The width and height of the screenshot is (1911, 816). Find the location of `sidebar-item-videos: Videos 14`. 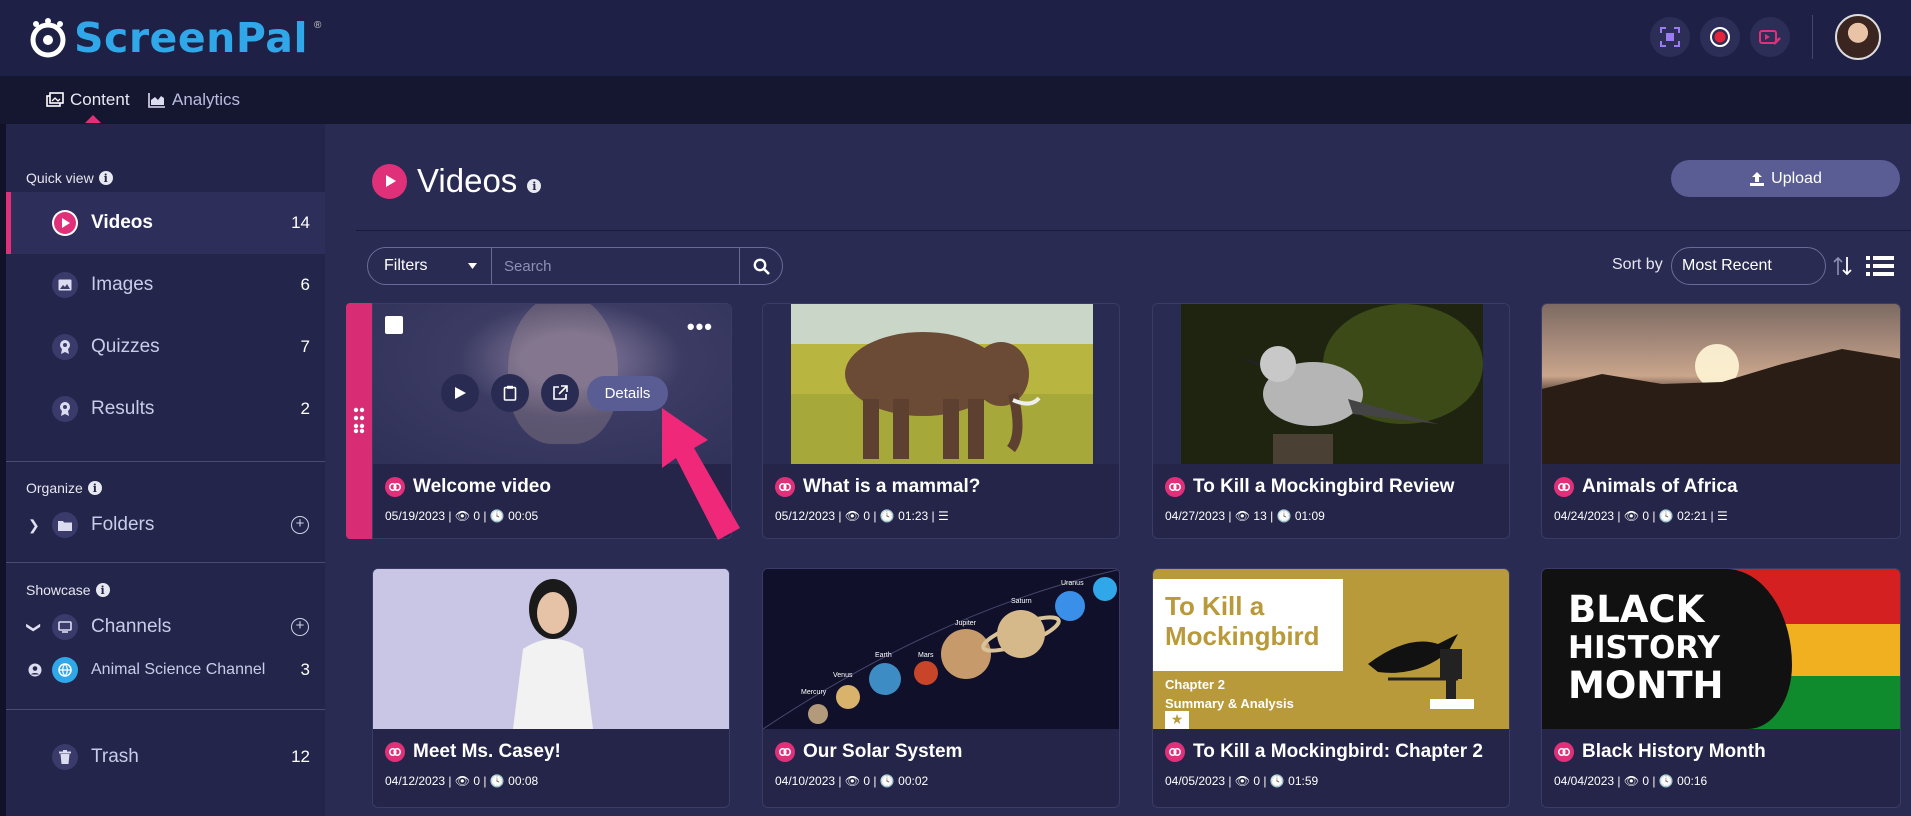

sidebar-item-videos: Videos 14 is located at coordinates (165, 223).